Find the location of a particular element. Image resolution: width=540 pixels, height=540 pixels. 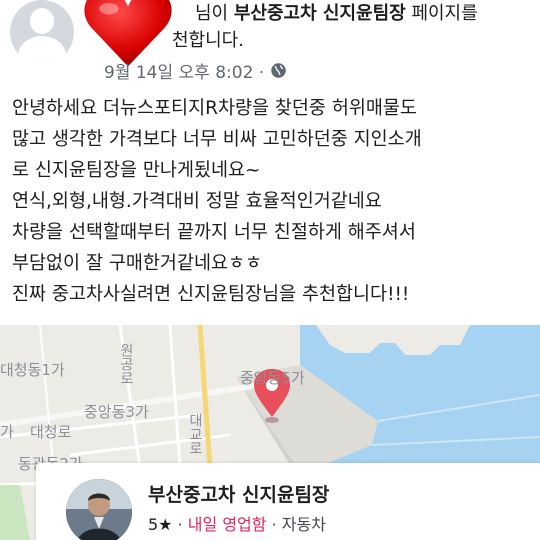

page-name: 부산중고차 신지윤팀장 is located at coordinates (238, 493).